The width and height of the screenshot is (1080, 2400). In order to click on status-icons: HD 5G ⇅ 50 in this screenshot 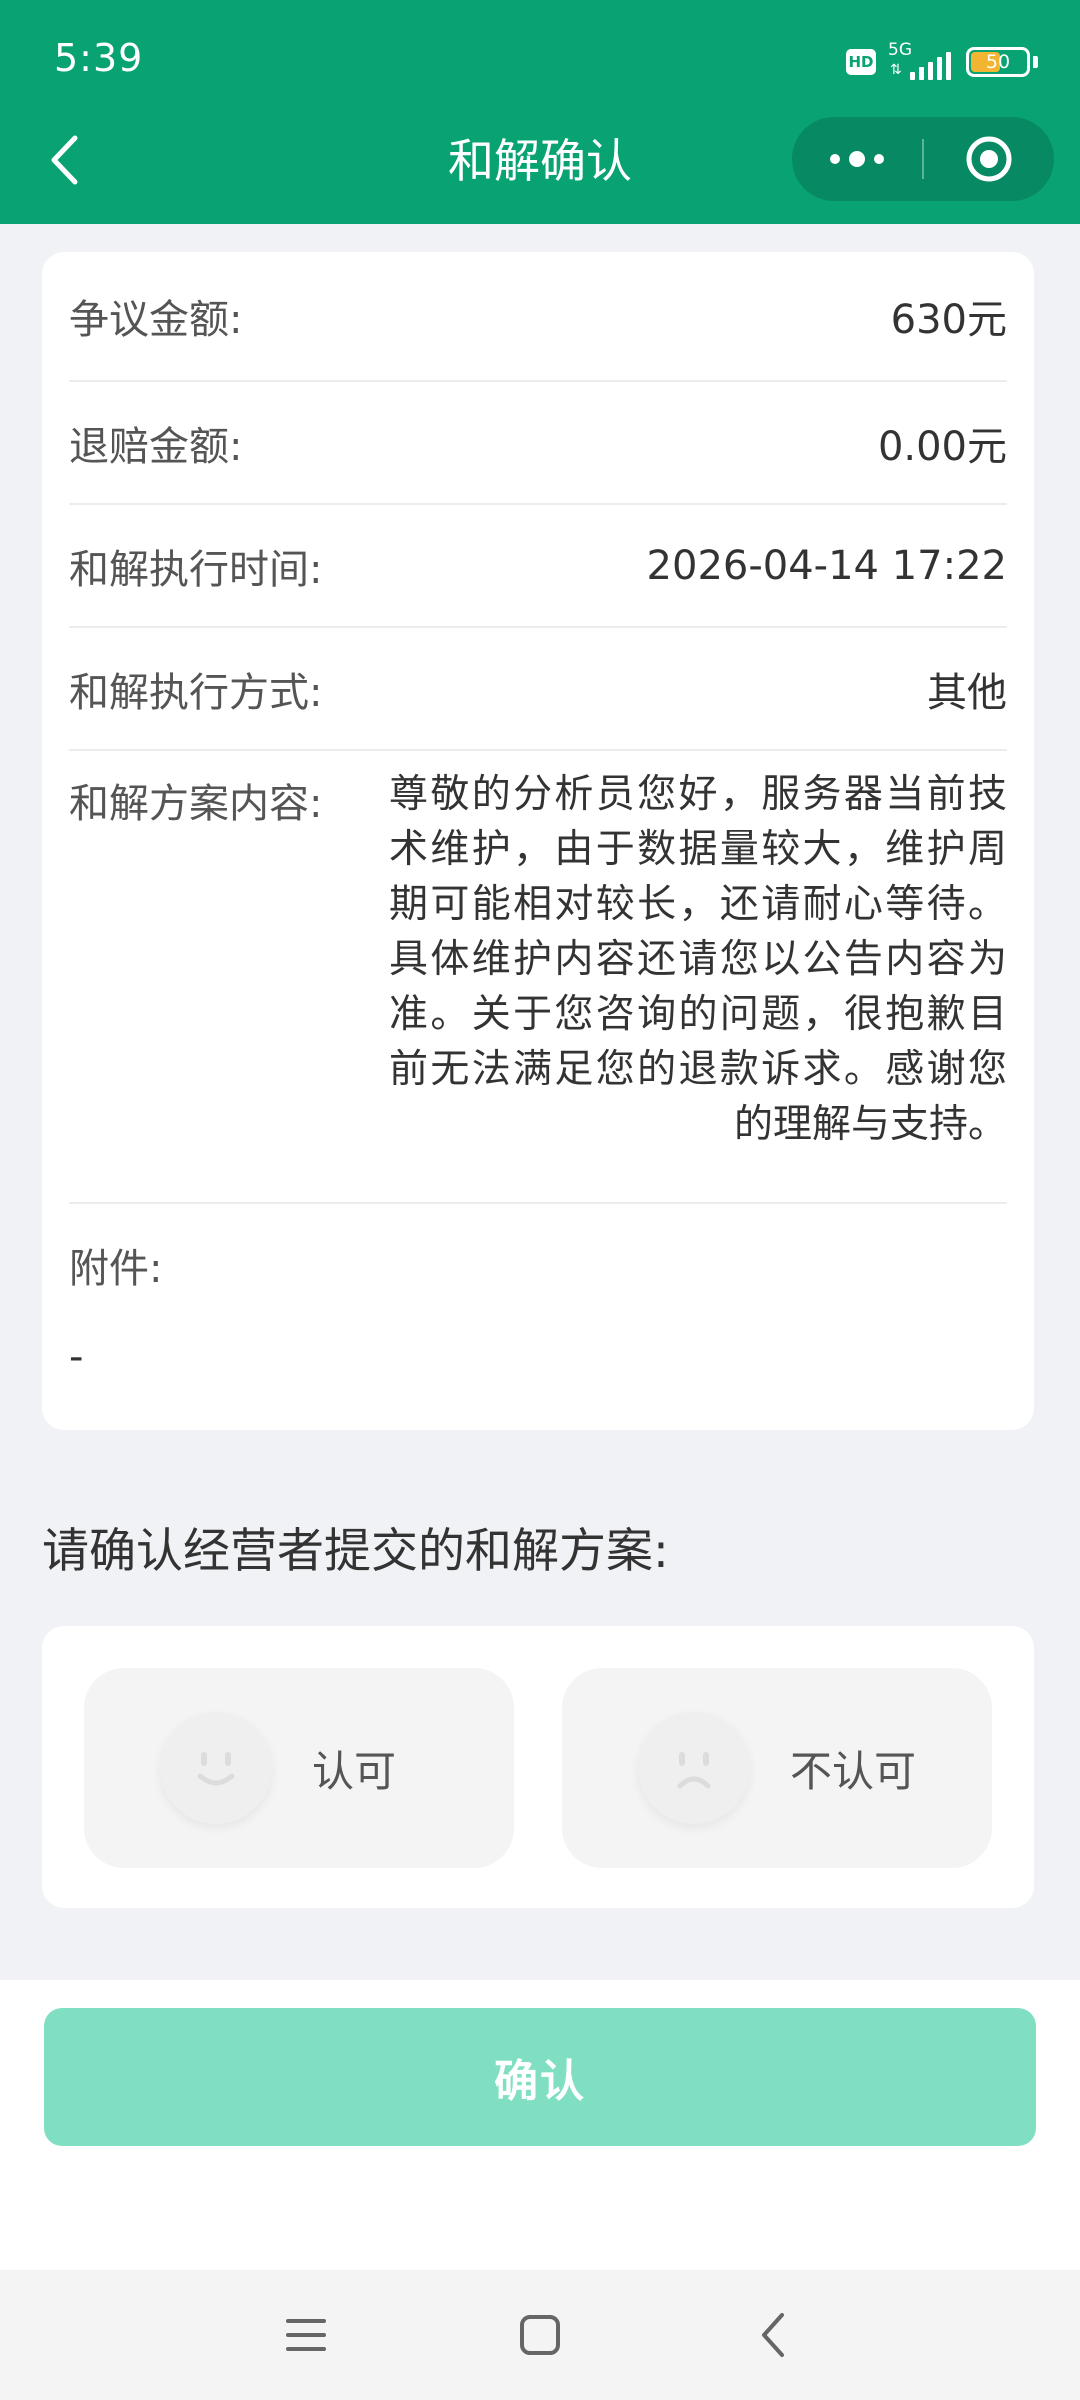, I will do `click(942, 62)`.